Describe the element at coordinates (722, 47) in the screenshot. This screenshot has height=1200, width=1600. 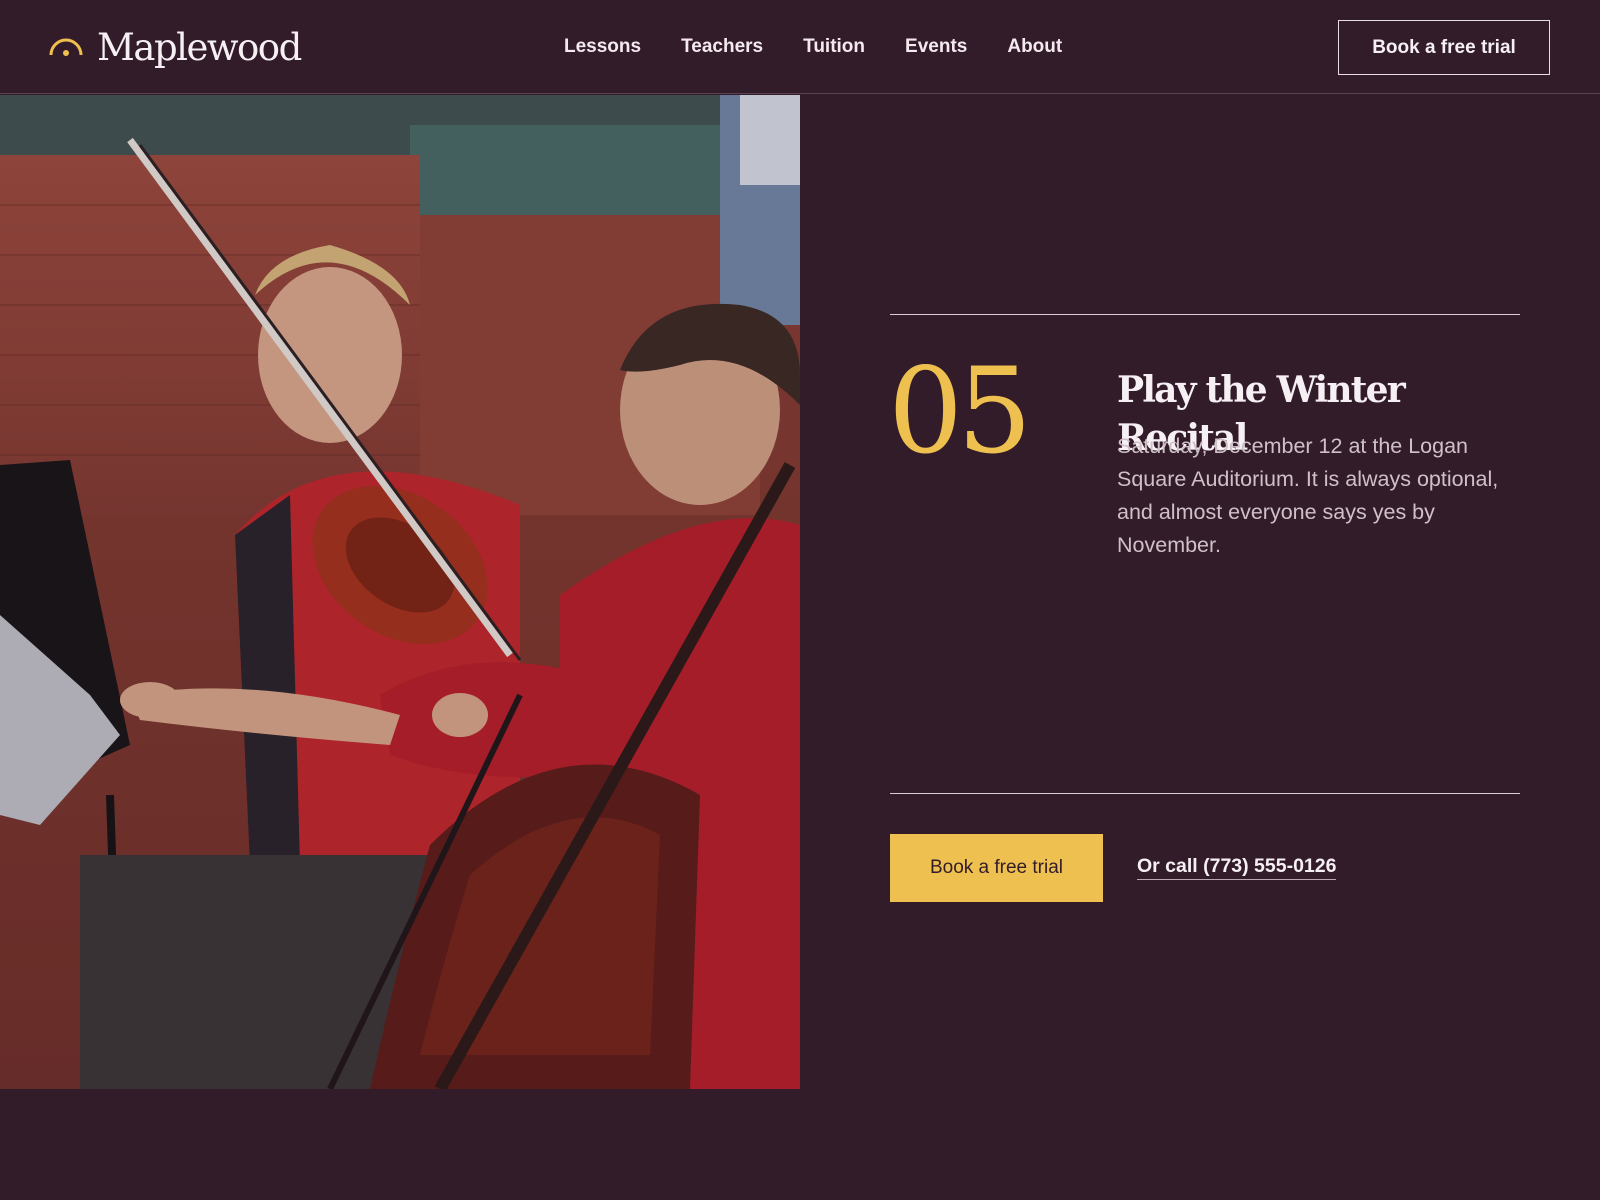
I see `nav-item-teachers: Teachers` at that location.